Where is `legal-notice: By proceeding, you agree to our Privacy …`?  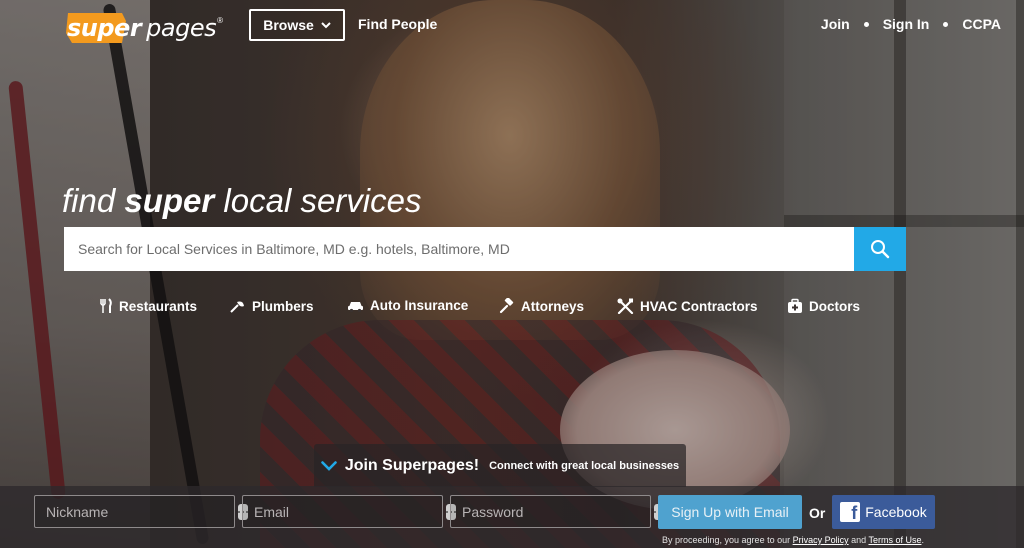
legal-notice: By proceeding, you agree to our Privacy … is located at coordinates (793, 540).